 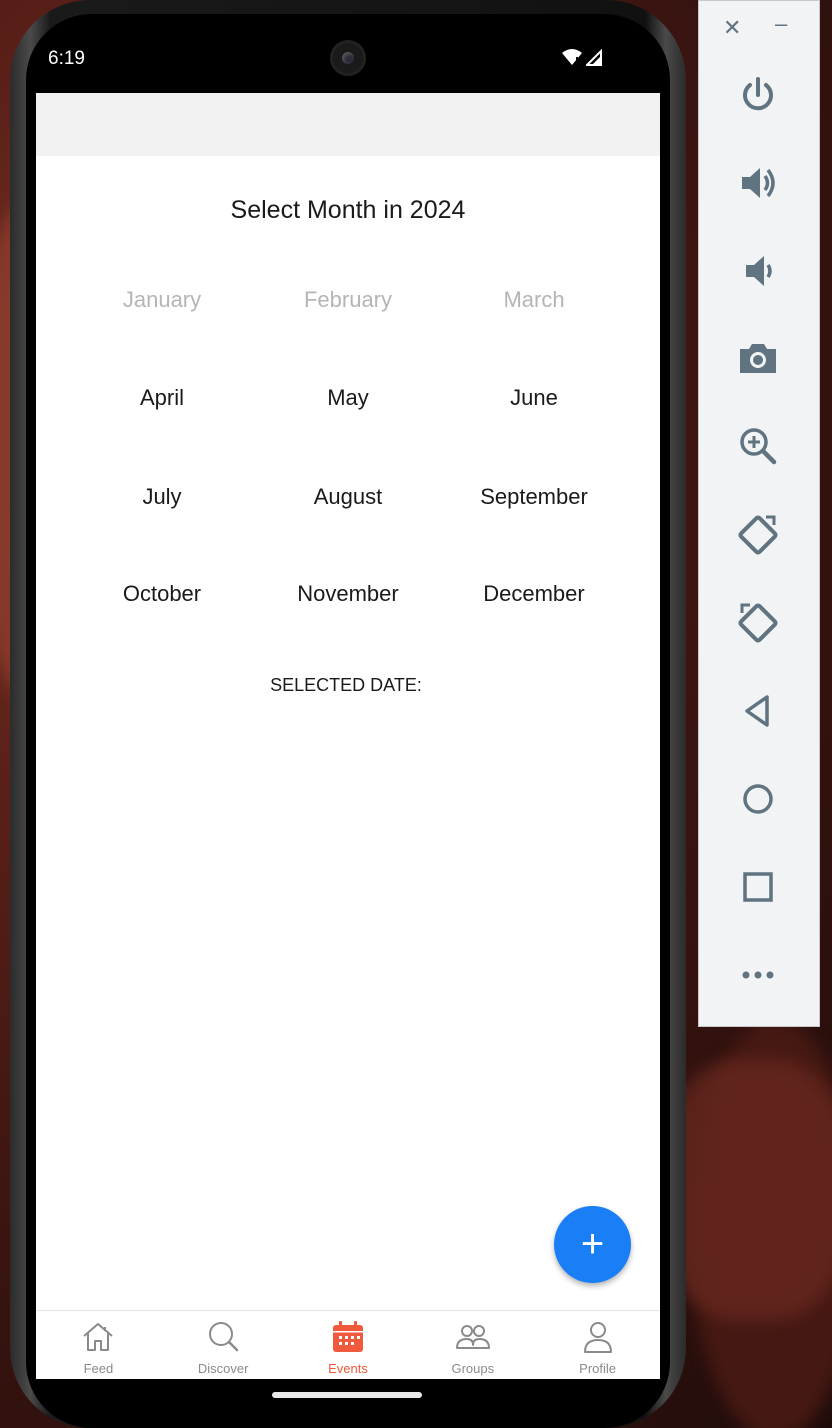 What do you see at coordinates (348, 124) in the screenshot?
I see `app-bar` at bounding box center [348, 124].